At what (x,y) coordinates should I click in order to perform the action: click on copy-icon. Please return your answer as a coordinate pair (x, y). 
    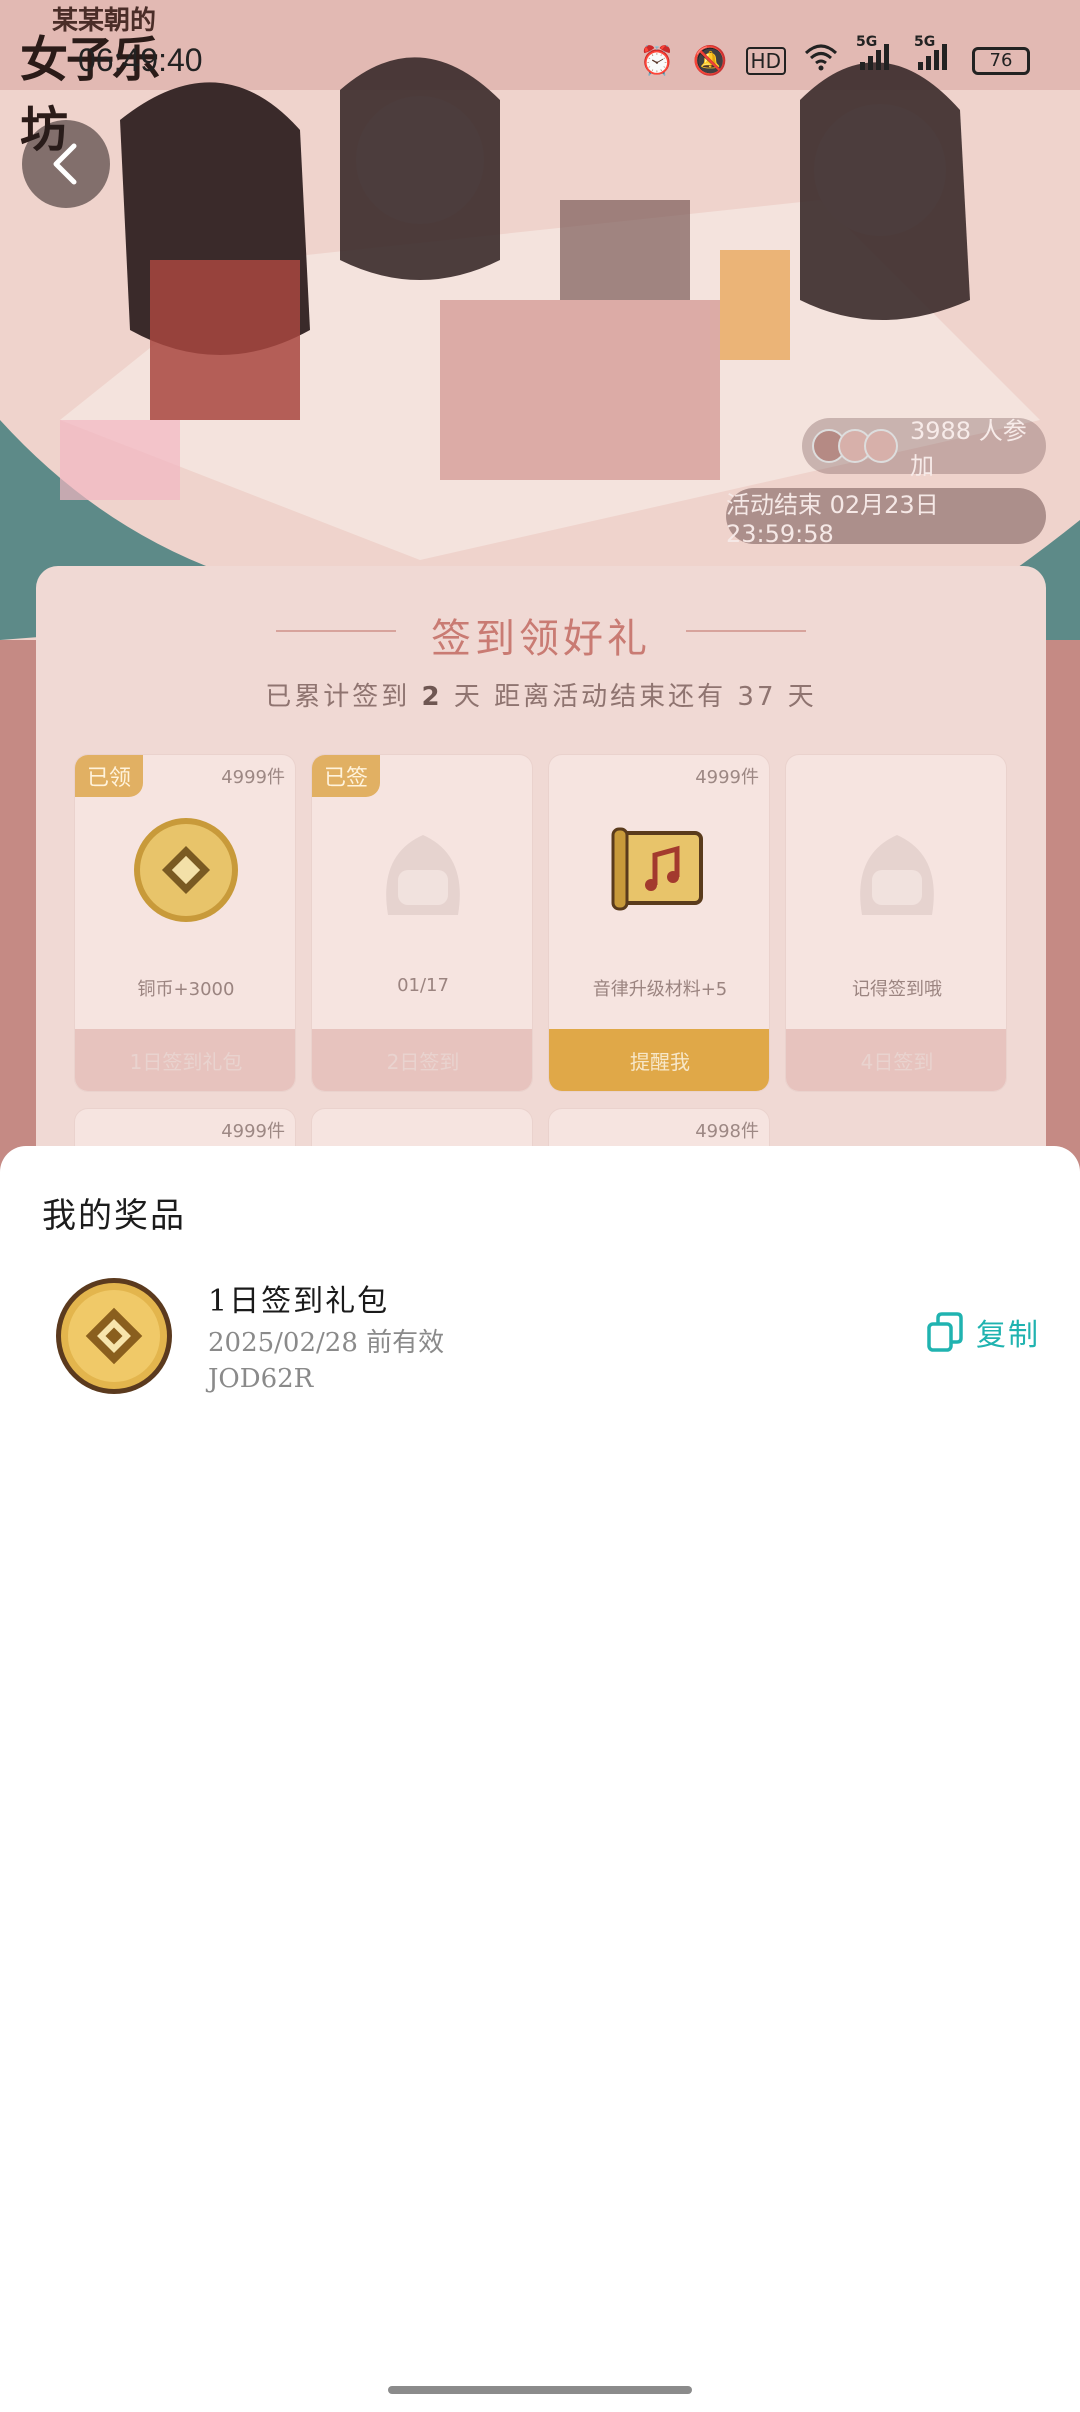
    Looking at the image, I should click on (945, 1332).